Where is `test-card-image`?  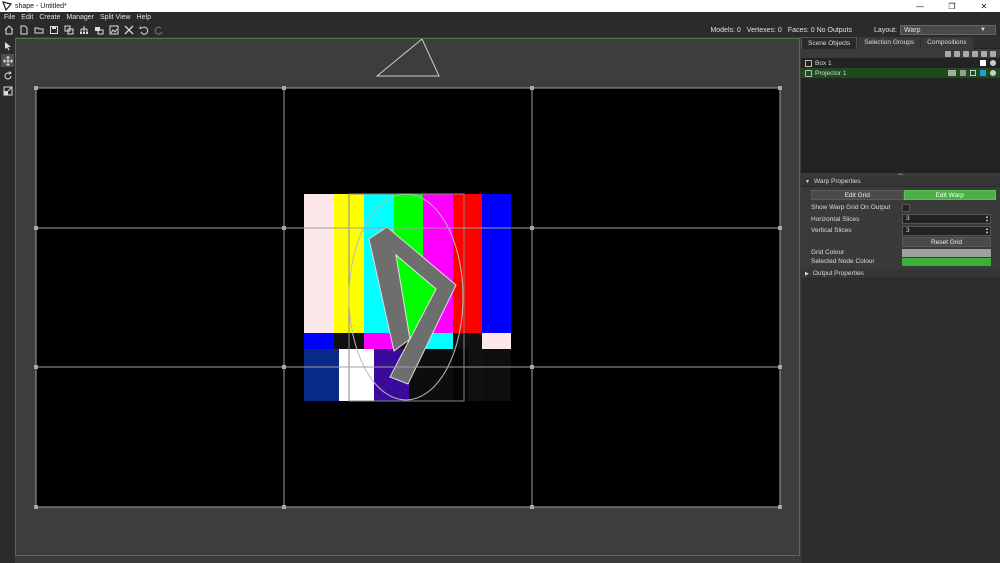
test-card-image is located at coordinates (407, 297).